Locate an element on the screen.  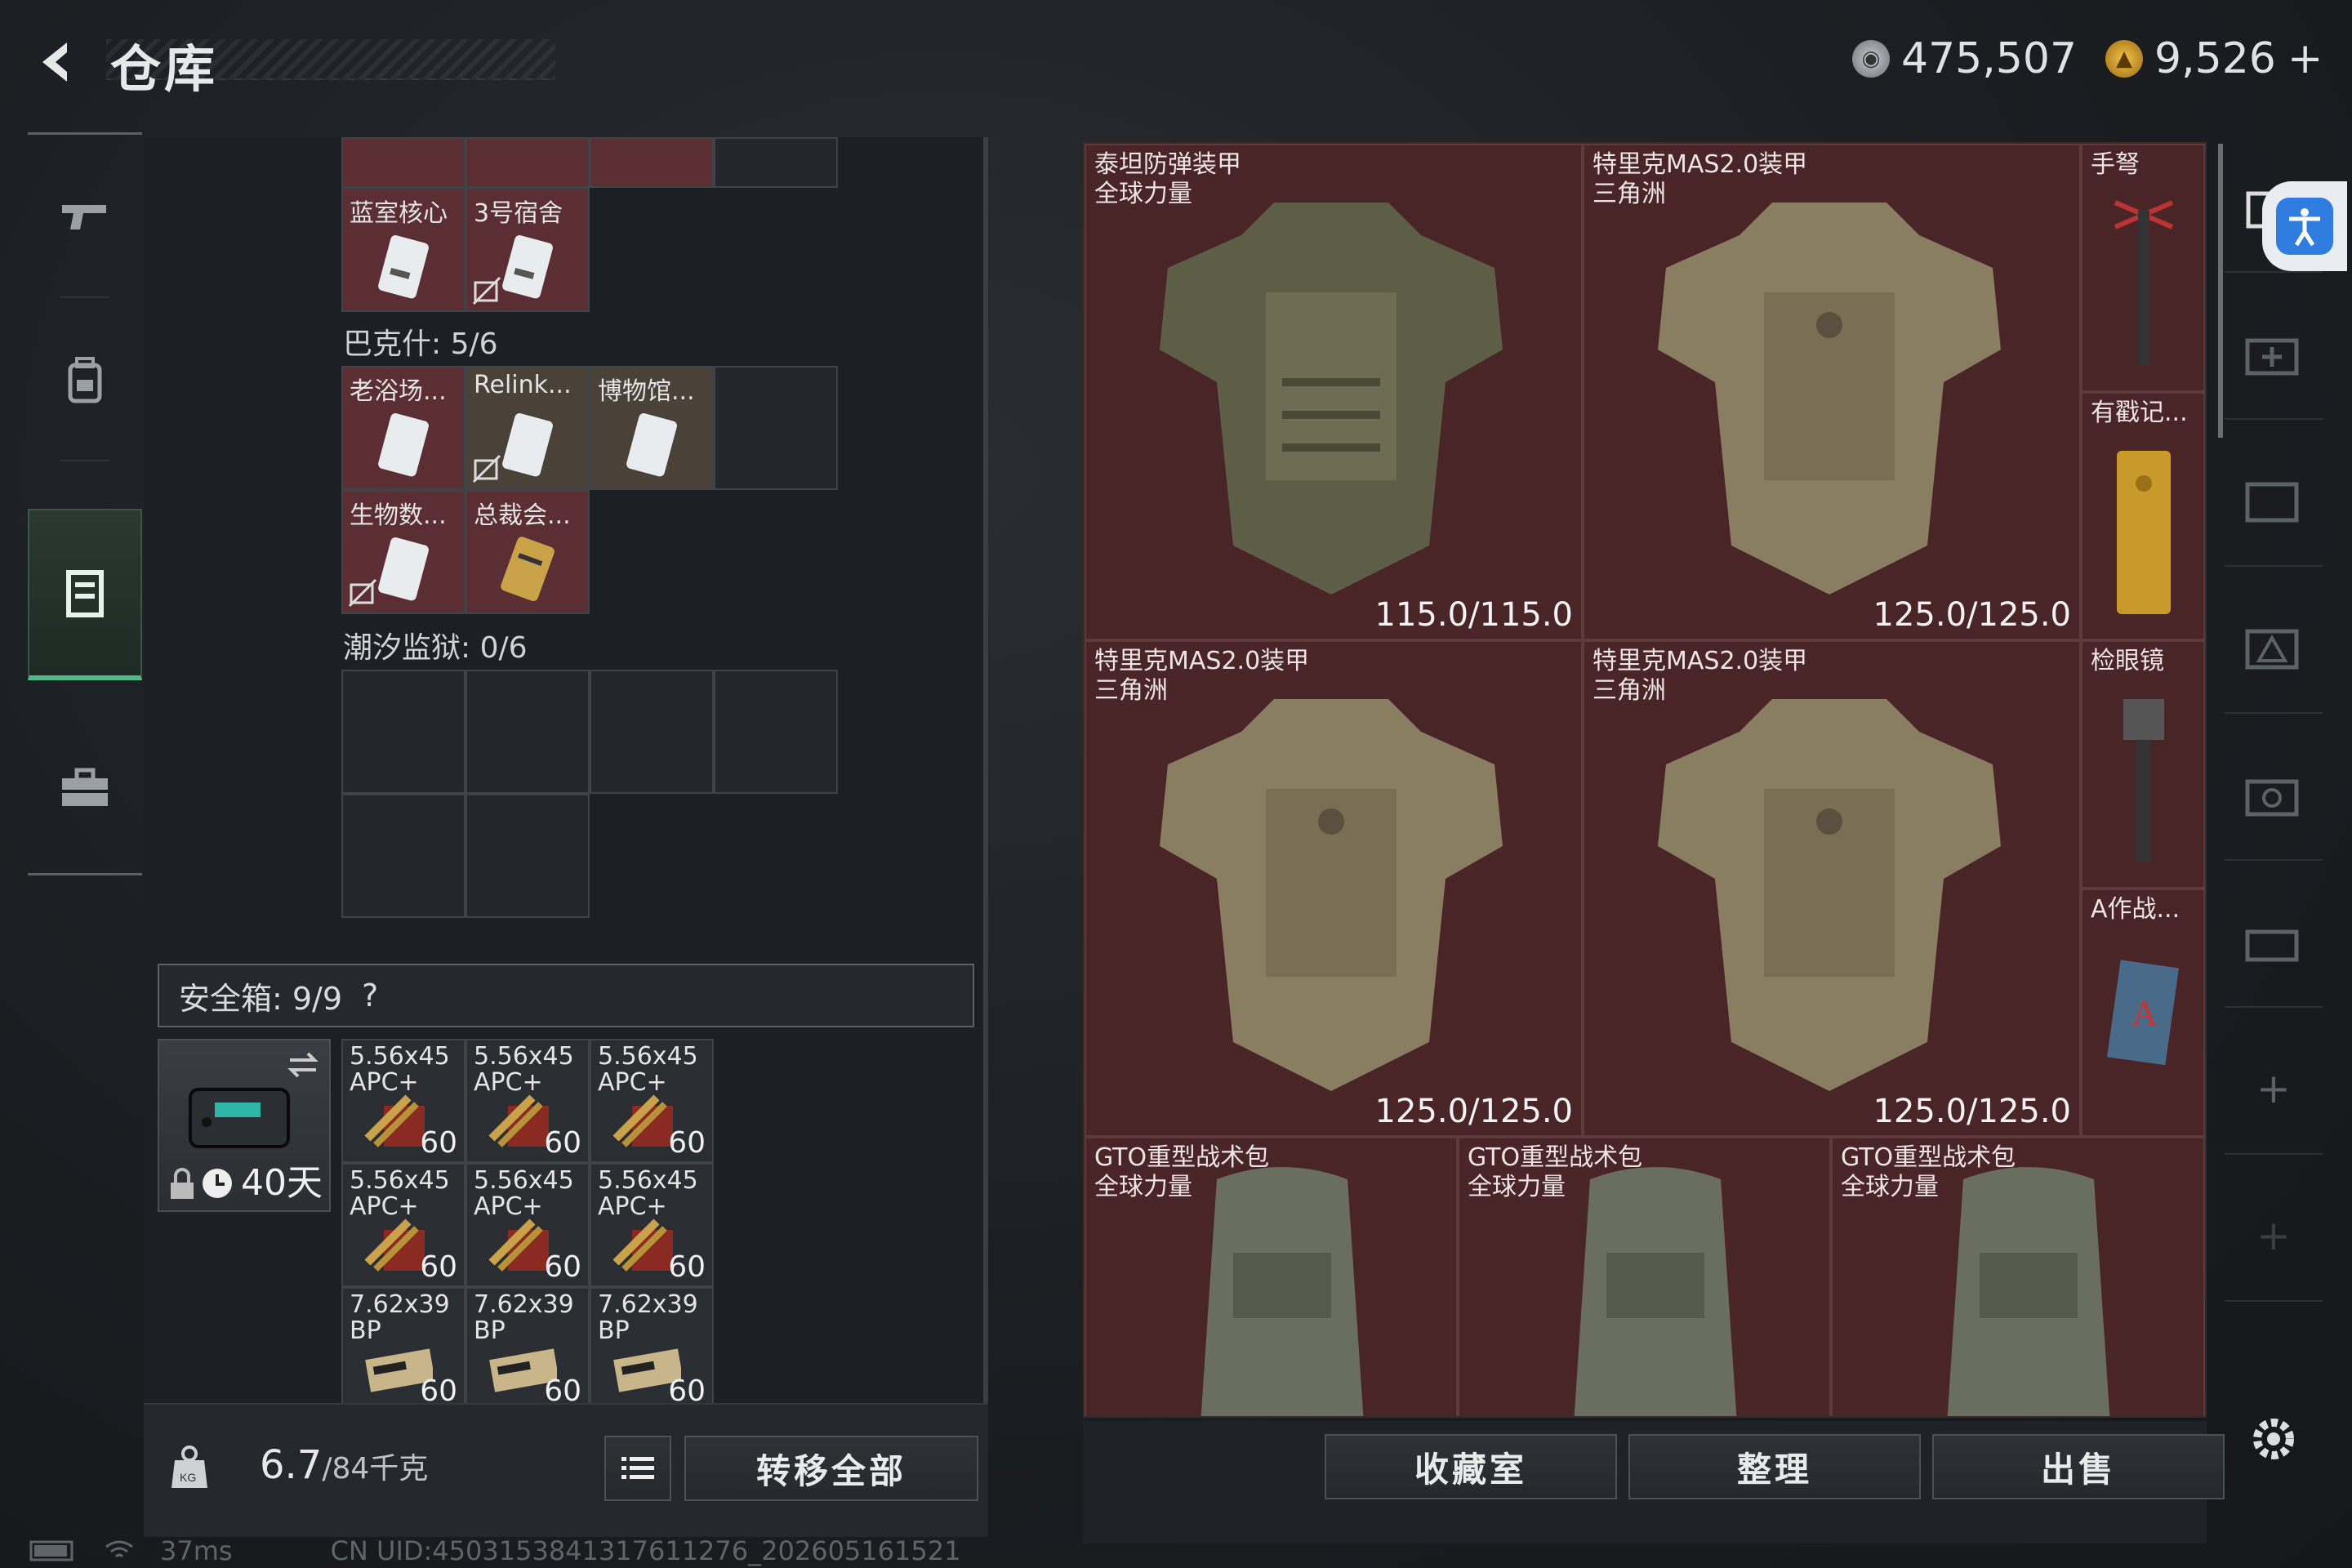
ammo-caliber: 7.62x39 is located at coordinates (400, 1305).